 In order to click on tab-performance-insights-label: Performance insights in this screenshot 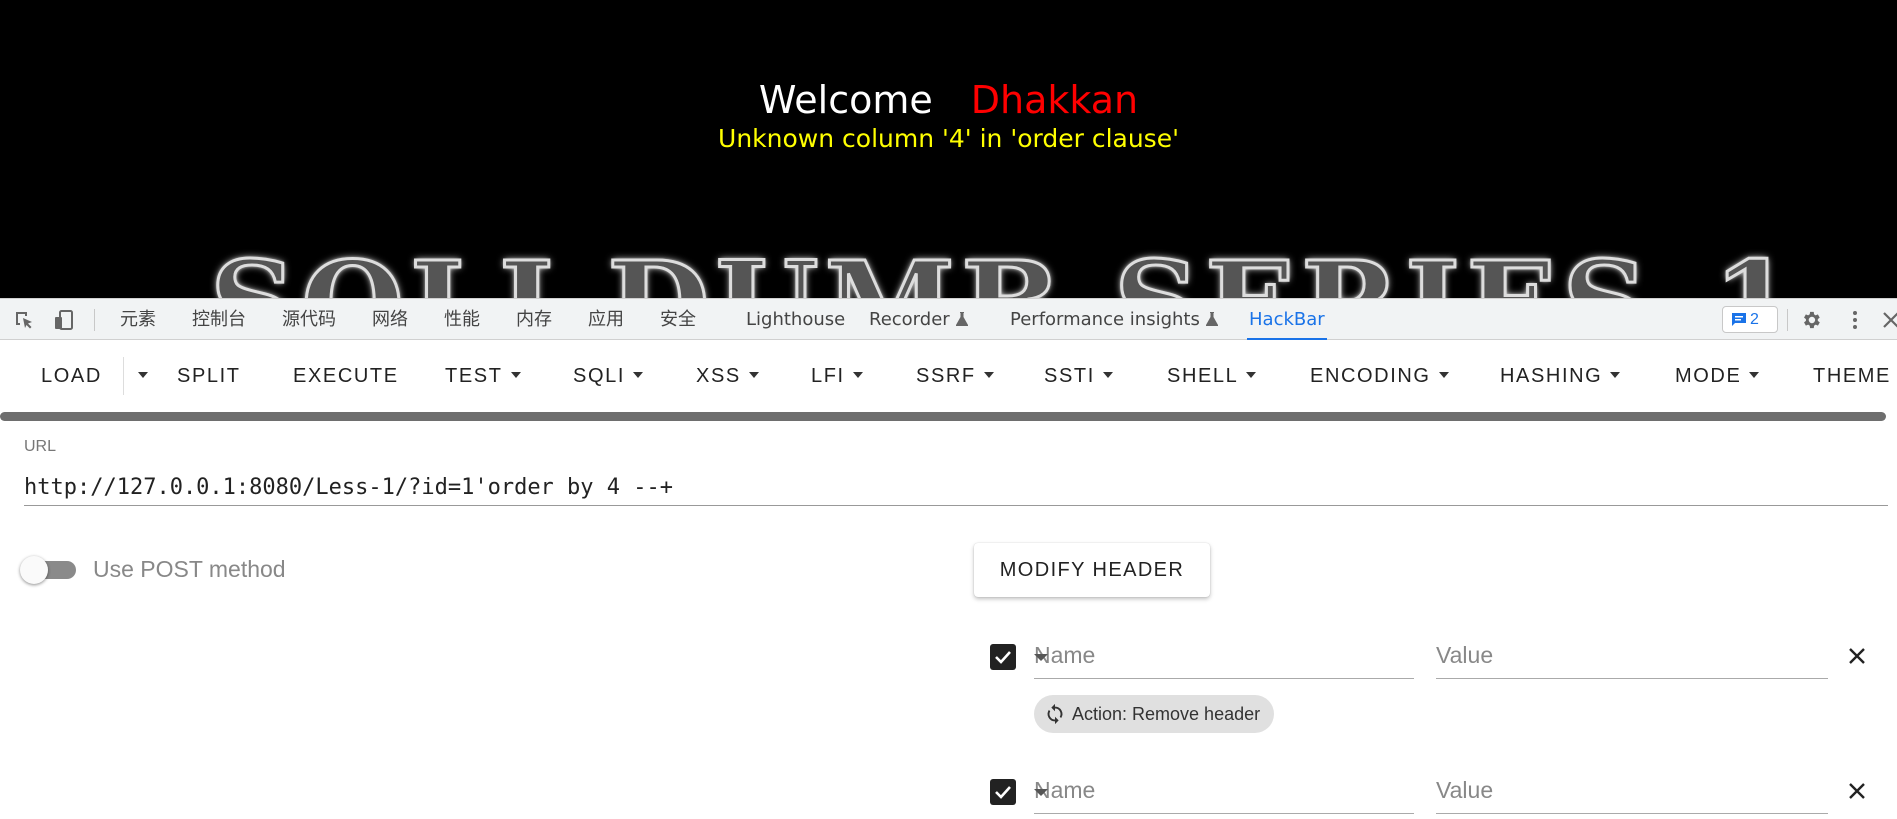, I will do `click(1105, 319)`.